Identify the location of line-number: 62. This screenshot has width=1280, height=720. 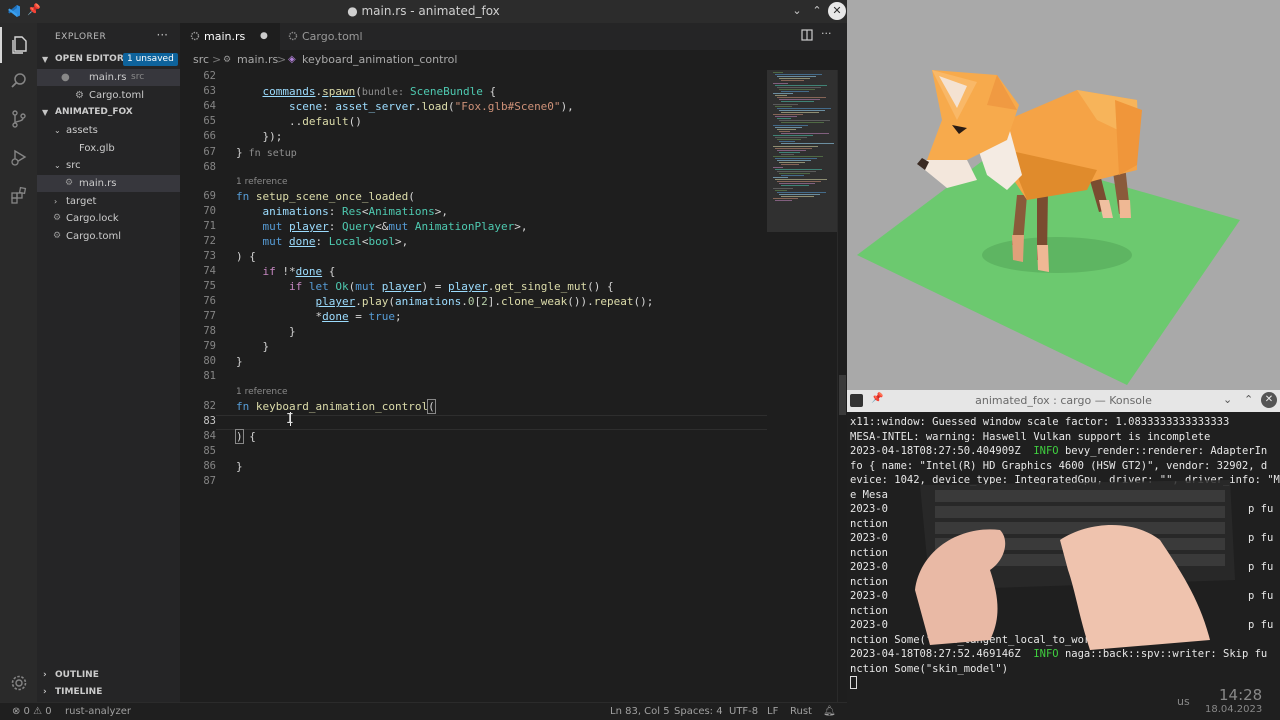
(209, 76).